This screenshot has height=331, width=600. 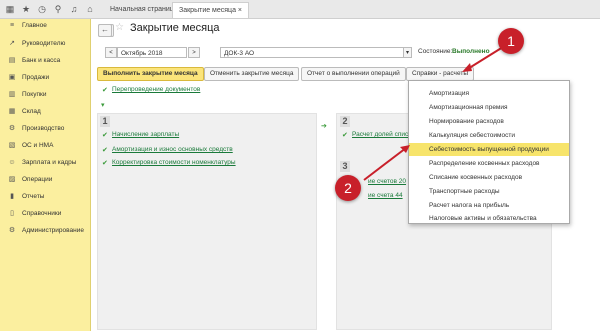 What do you see at coordinates (511, 41) in the screenshot?
I see `callout-1-badge: 1` at bounding box center [511, 41].